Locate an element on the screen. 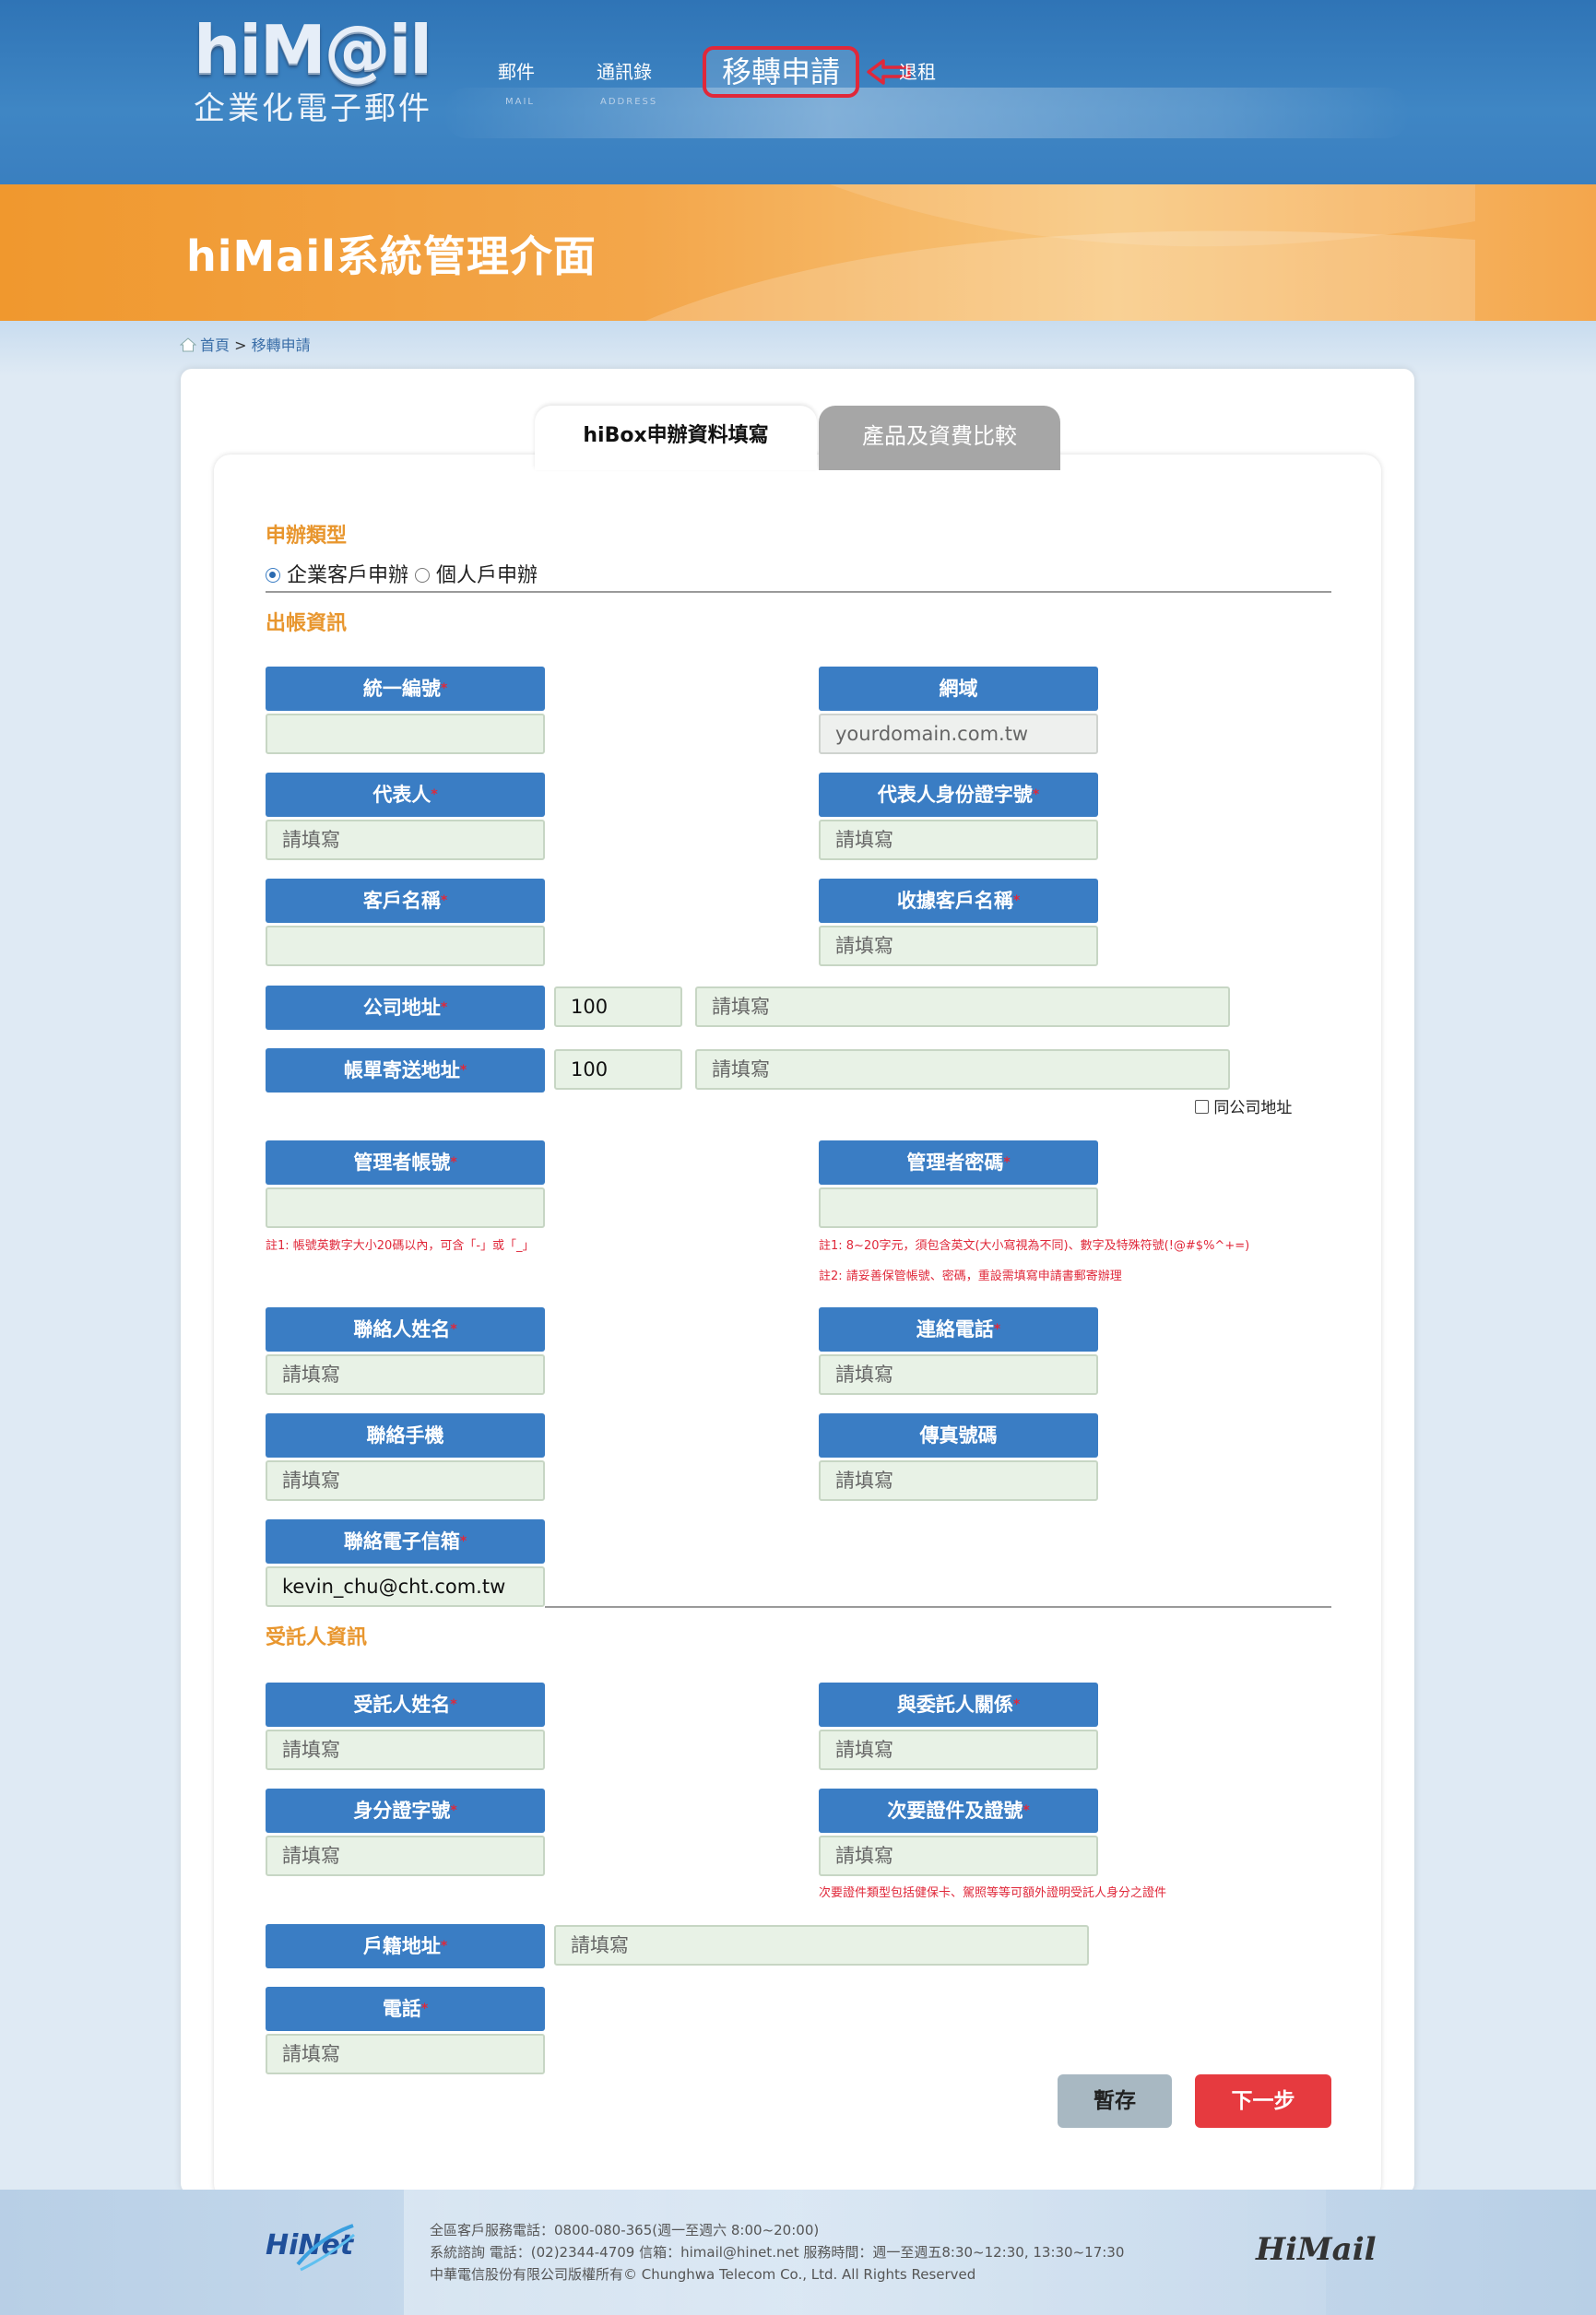 The width and height of the screenshot is (1596, 2315). header-nav-band is located at coordinates (927, 113).